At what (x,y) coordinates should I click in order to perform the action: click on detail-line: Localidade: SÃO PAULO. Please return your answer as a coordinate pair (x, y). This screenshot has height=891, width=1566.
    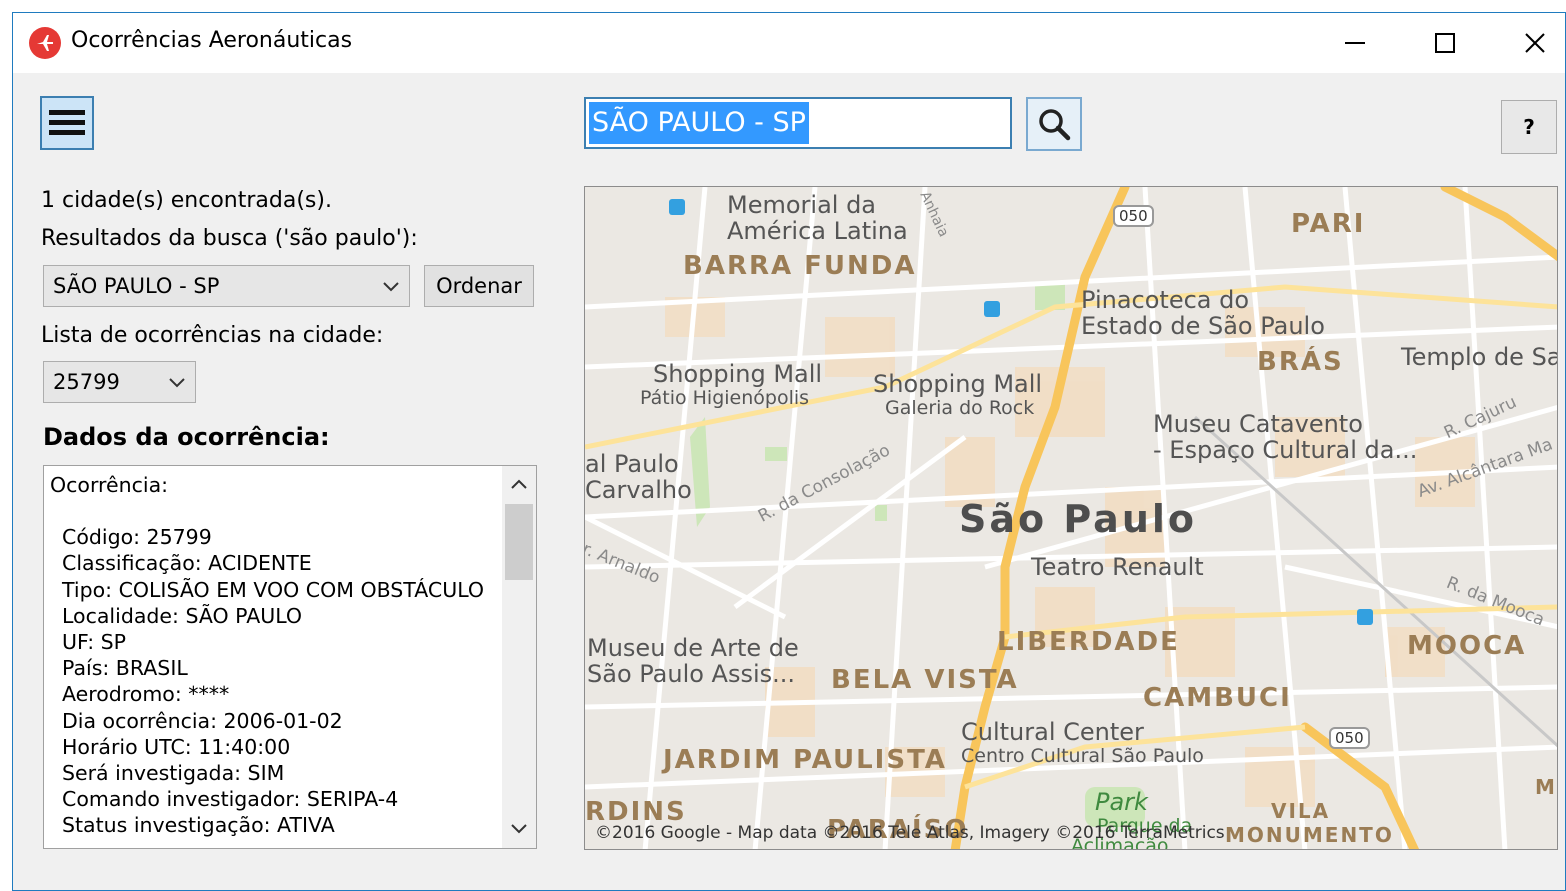
    Looking at the image, I should click on (182, 615).